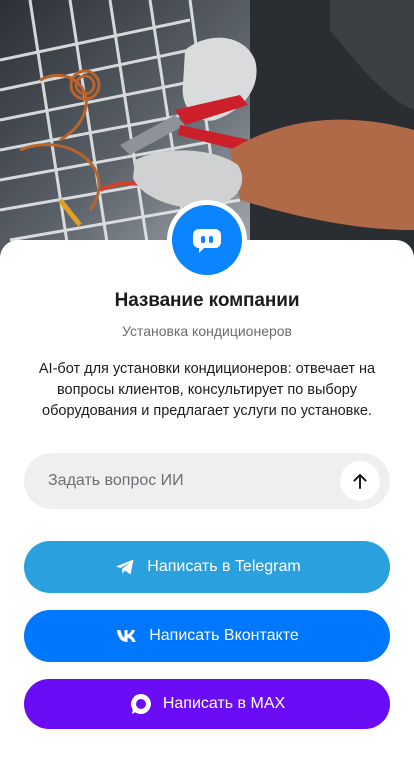 Image resolution: width=414 pixels, height=770 pixels. Describe the element at coordinates (224, 566) in the screenshot. I see `telegram-button-label: Написать в Telegram` at that location.